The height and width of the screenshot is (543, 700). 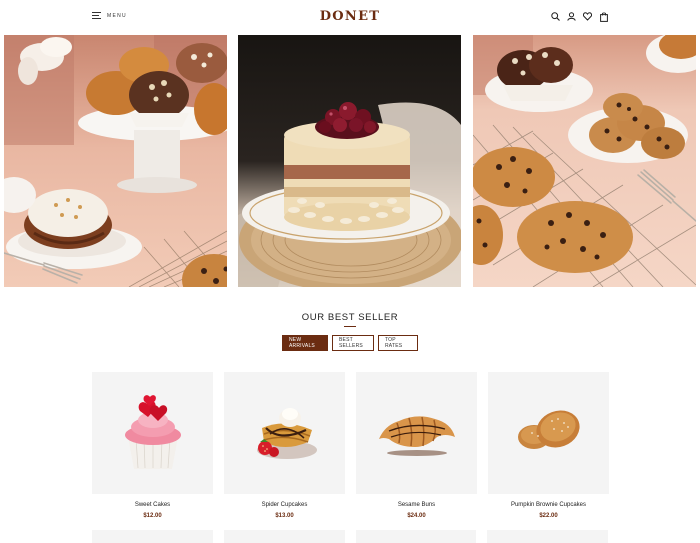 What do you see at coordinates (305, 343) in the screenshot?
I see `tab-new-arrivals: NEW ARRIVALS` at bounding box center [305, 343].